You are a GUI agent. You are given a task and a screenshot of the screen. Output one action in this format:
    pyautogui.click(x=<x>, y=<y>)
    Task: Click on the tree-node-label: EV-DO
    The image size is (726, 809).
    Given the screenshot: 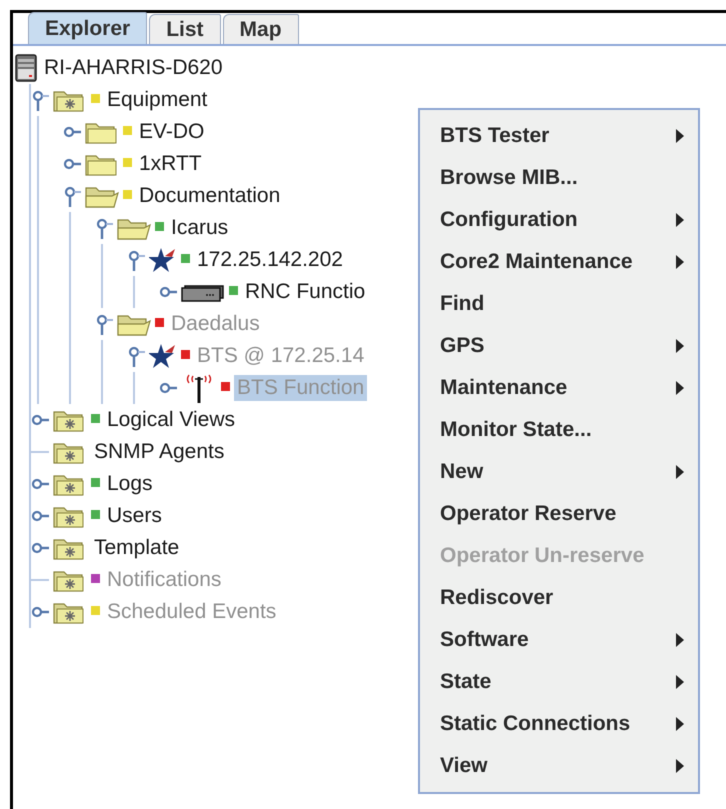 What is the action you would take?
    pyautogui.click(x=172, y=132)
    